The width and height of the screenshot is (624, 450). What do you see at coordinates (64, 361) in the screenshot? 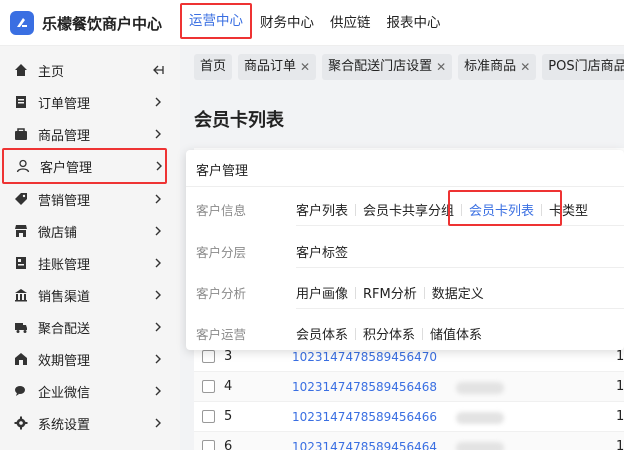
I see `sidebar-item-label: 效期管理` at bounding box center [64, 361].